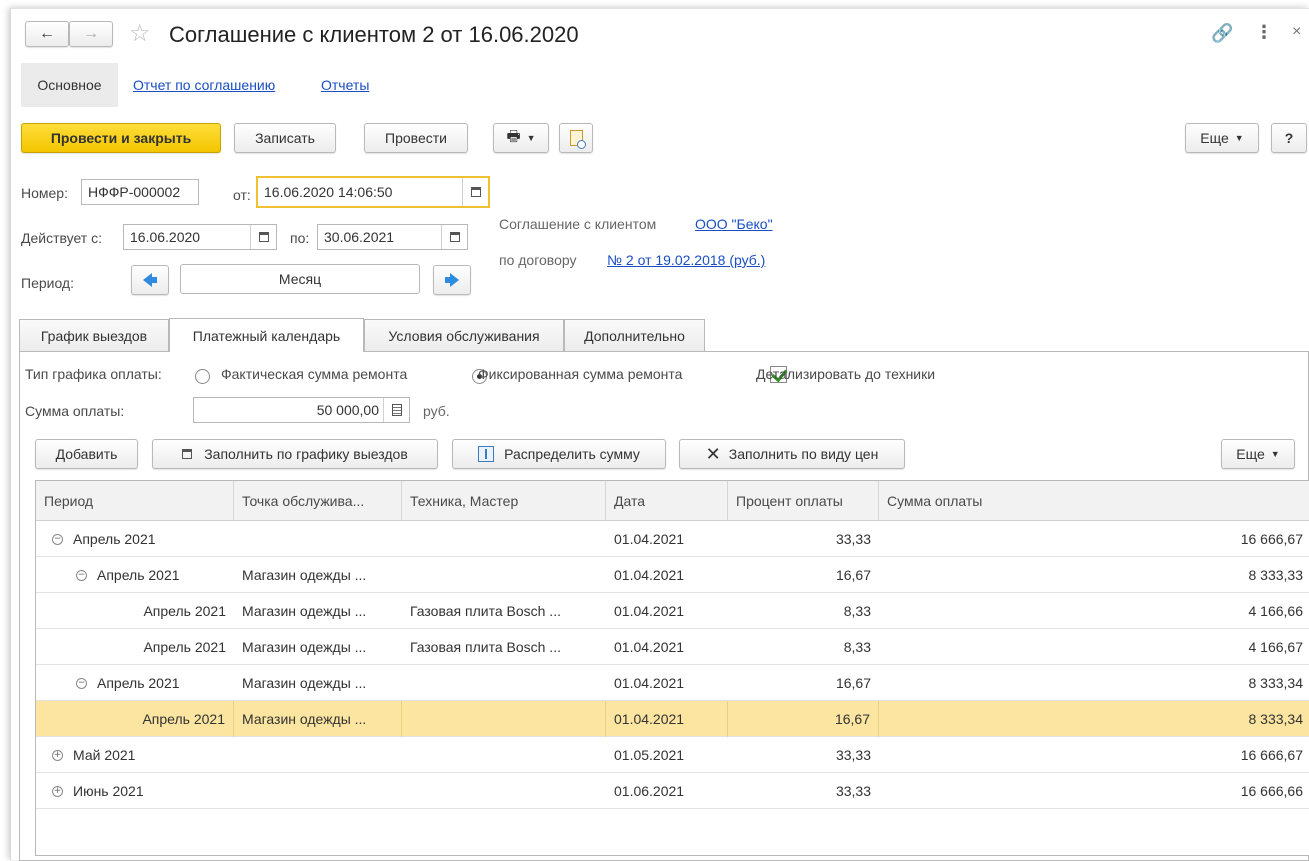  What do you see at coordinates (1264, 32) in the screenshot?
I see `more-menu-icon: ⋮` at bounding box center [1264, 32].